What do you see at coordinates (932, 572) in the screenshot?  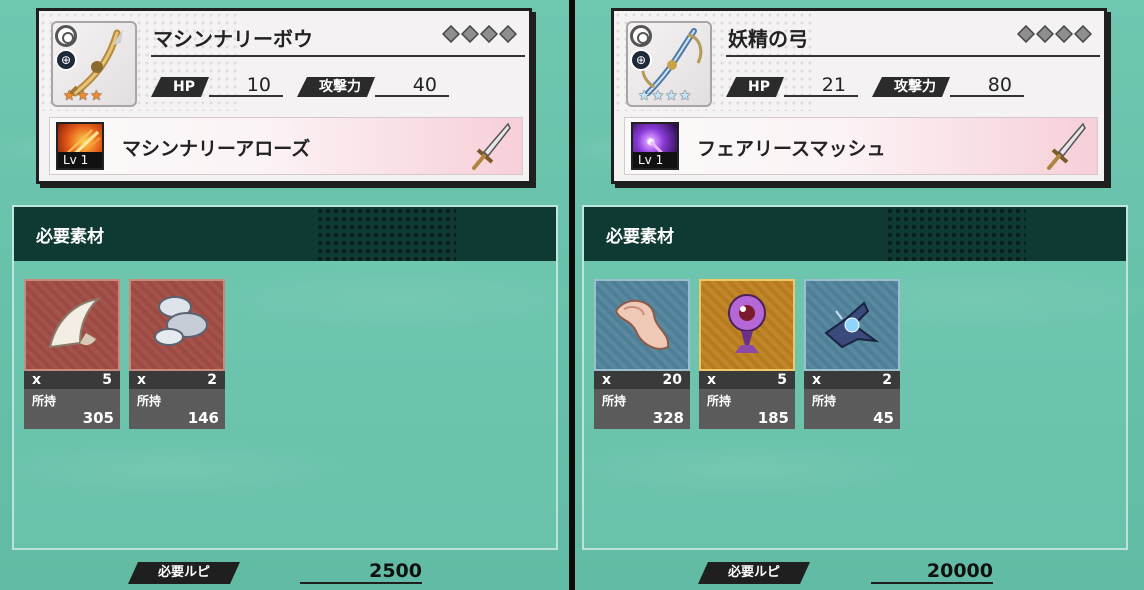 I see `required-rupee-value: 20000` at bounding box center [932, 572].